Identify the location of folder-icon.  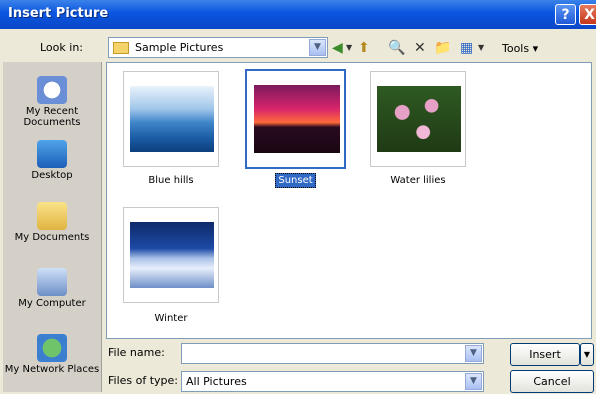
(121, 48).